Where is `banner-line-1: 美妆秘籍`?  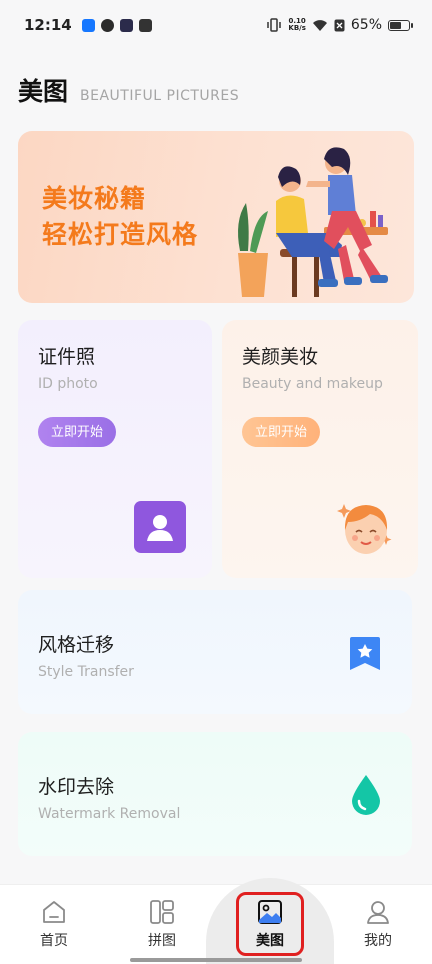 banner-line-1: 美妆秘籍 is located at coordinates (94, 198).